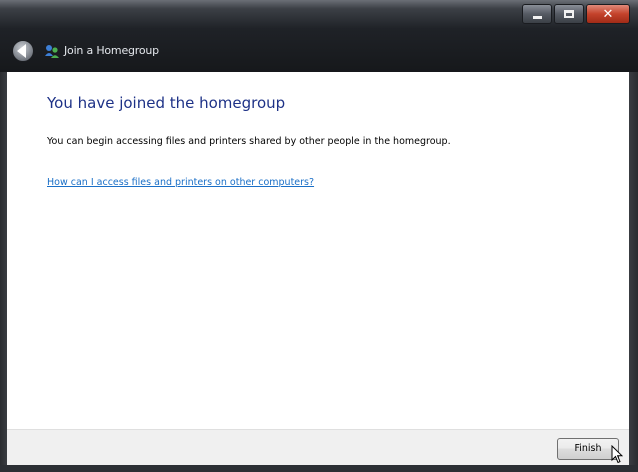 This screenshot has width=638, height=472. I want to click on window-frame-left, so click(3, 272).